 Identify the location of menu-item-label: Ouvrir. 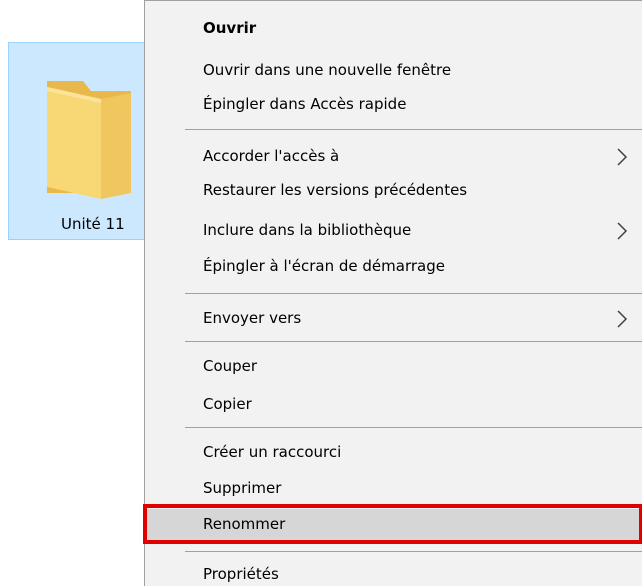
(230, 28).